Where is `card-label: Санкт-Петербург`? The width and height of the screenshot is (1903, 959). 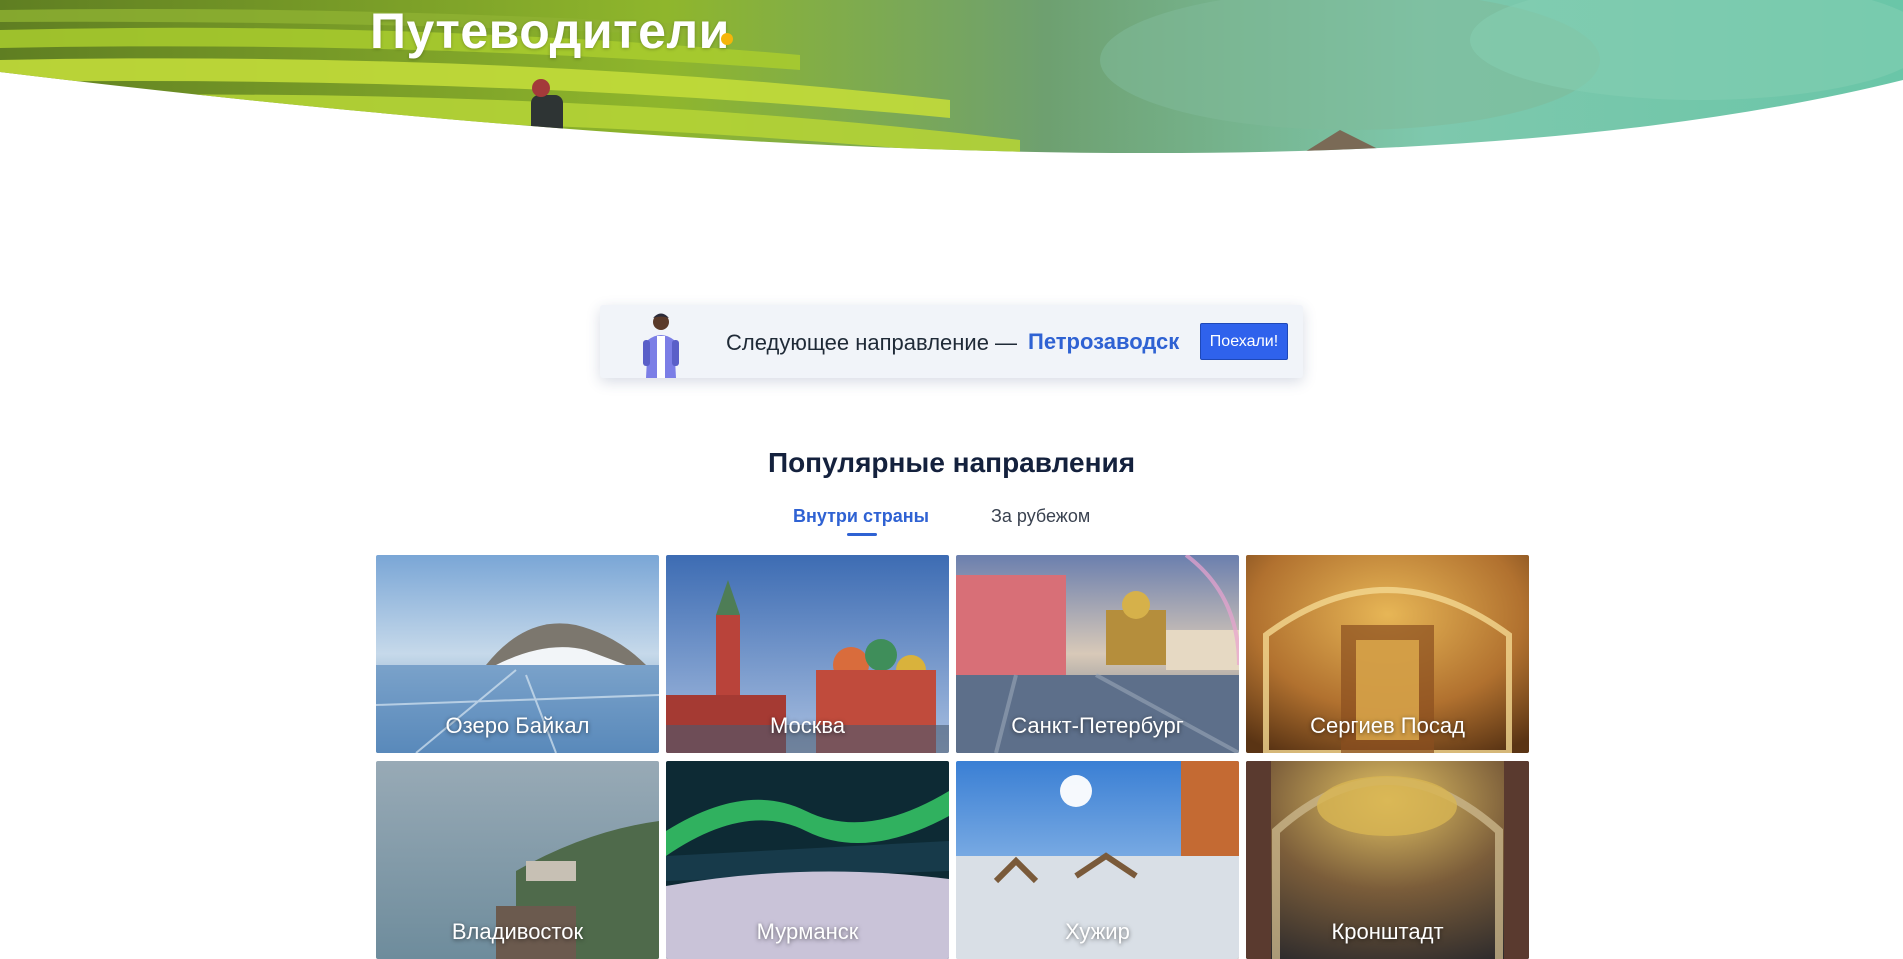
card-label: Санкт-Петербург is located at coordinates (1097, 725).